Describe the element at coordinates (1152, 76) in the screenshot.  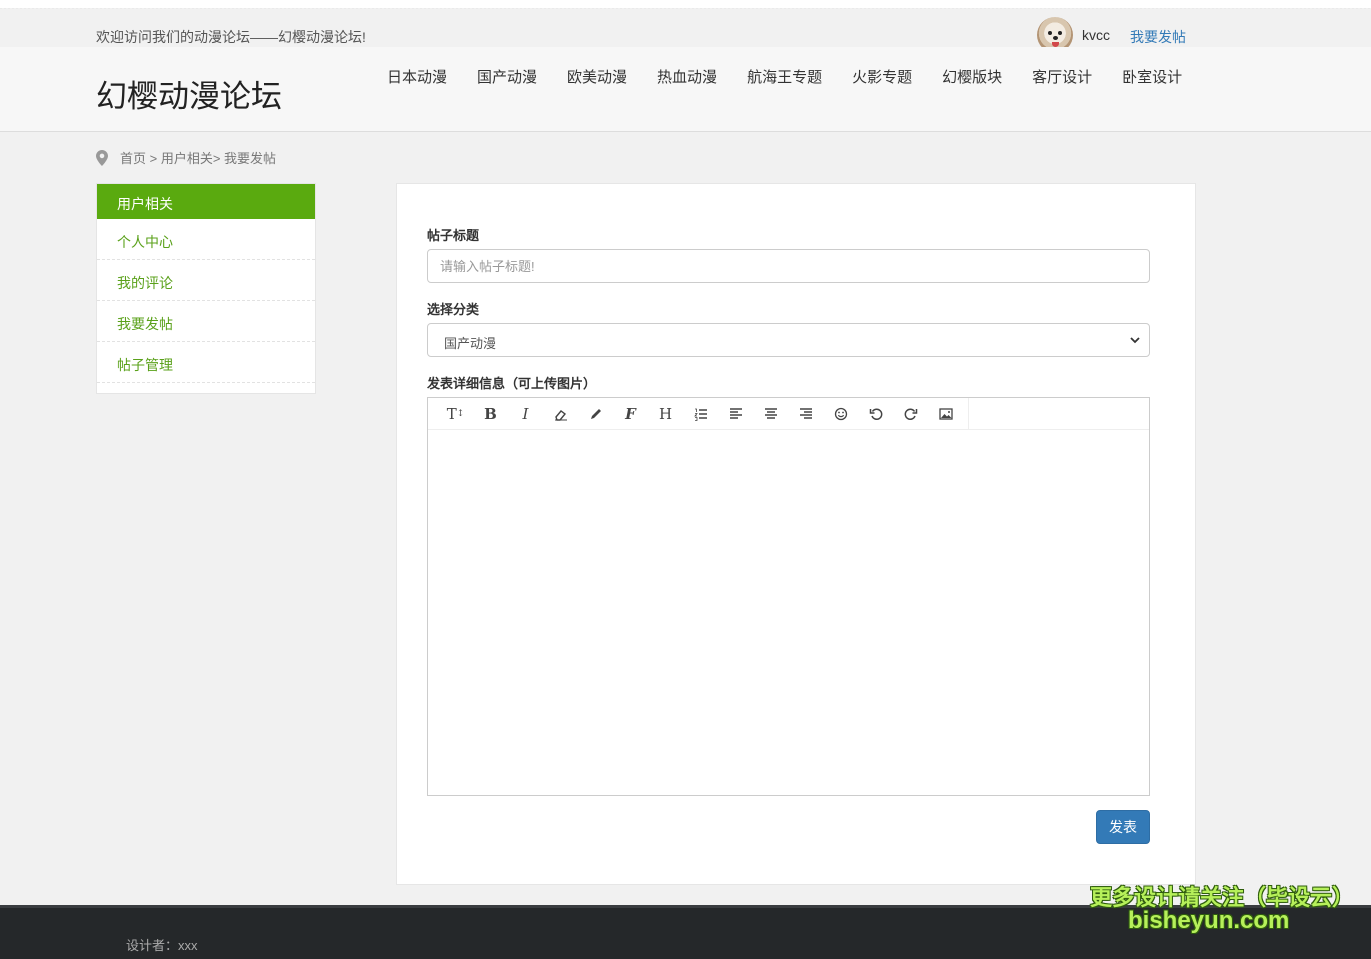
I see `nav-item: 卧室设计` at that location.